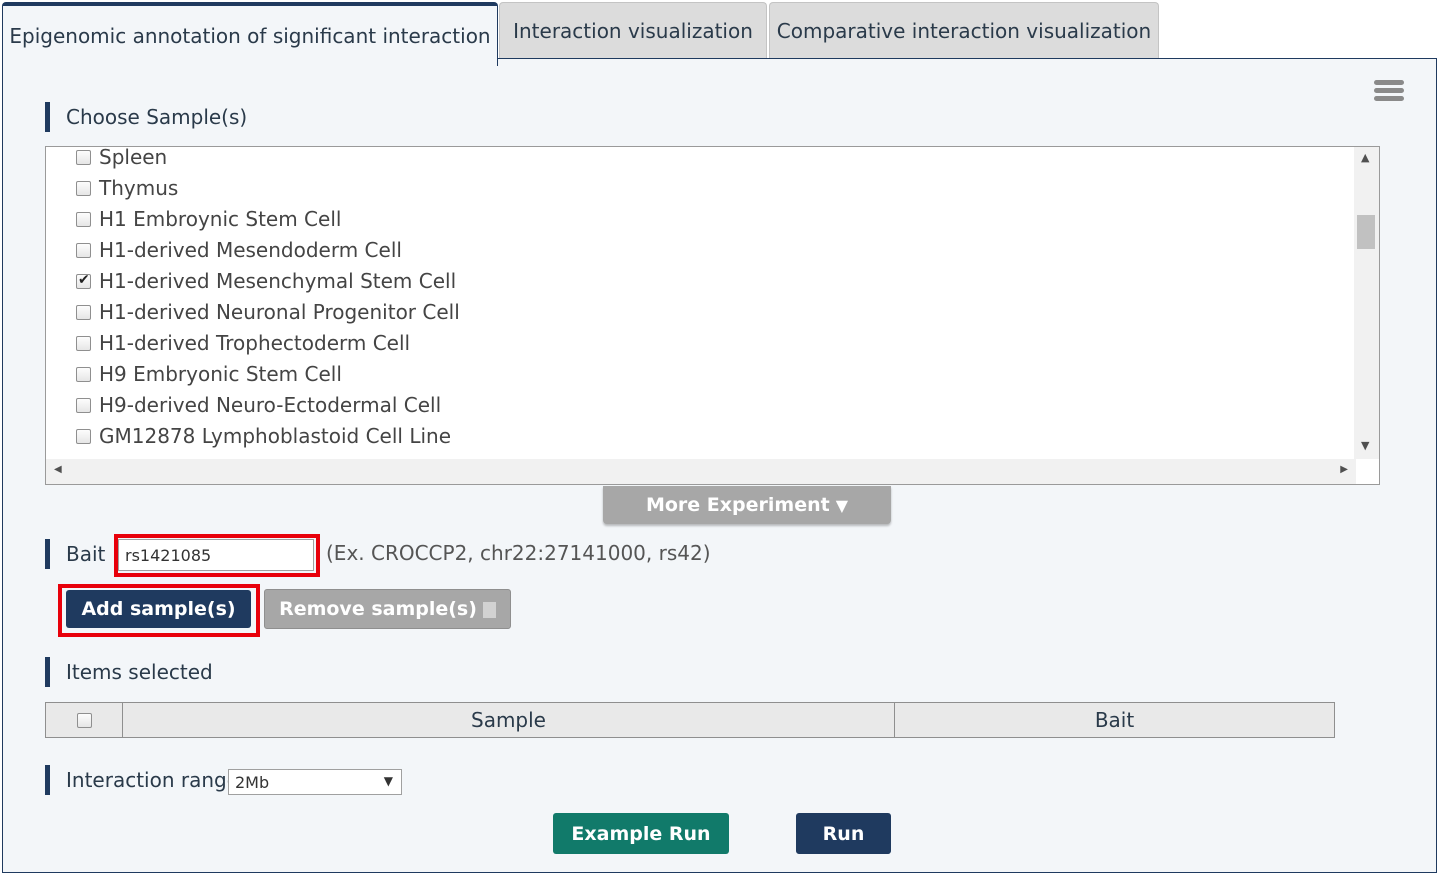  Describe the element at coordinates (270, 405) in the screenshot. I see `list-item-label: H9-derived Neuro-Ectodermal Cell` at that location.